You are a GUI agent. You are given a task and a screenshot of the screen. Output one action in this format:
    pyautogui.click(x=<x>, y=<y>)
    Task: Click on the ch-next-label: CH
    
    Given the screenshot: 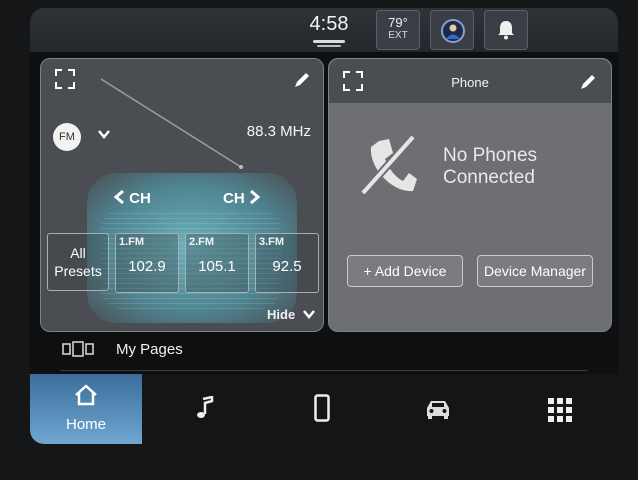 What is the action you would take?
    pyautogui.click(x=234, y=198)
    